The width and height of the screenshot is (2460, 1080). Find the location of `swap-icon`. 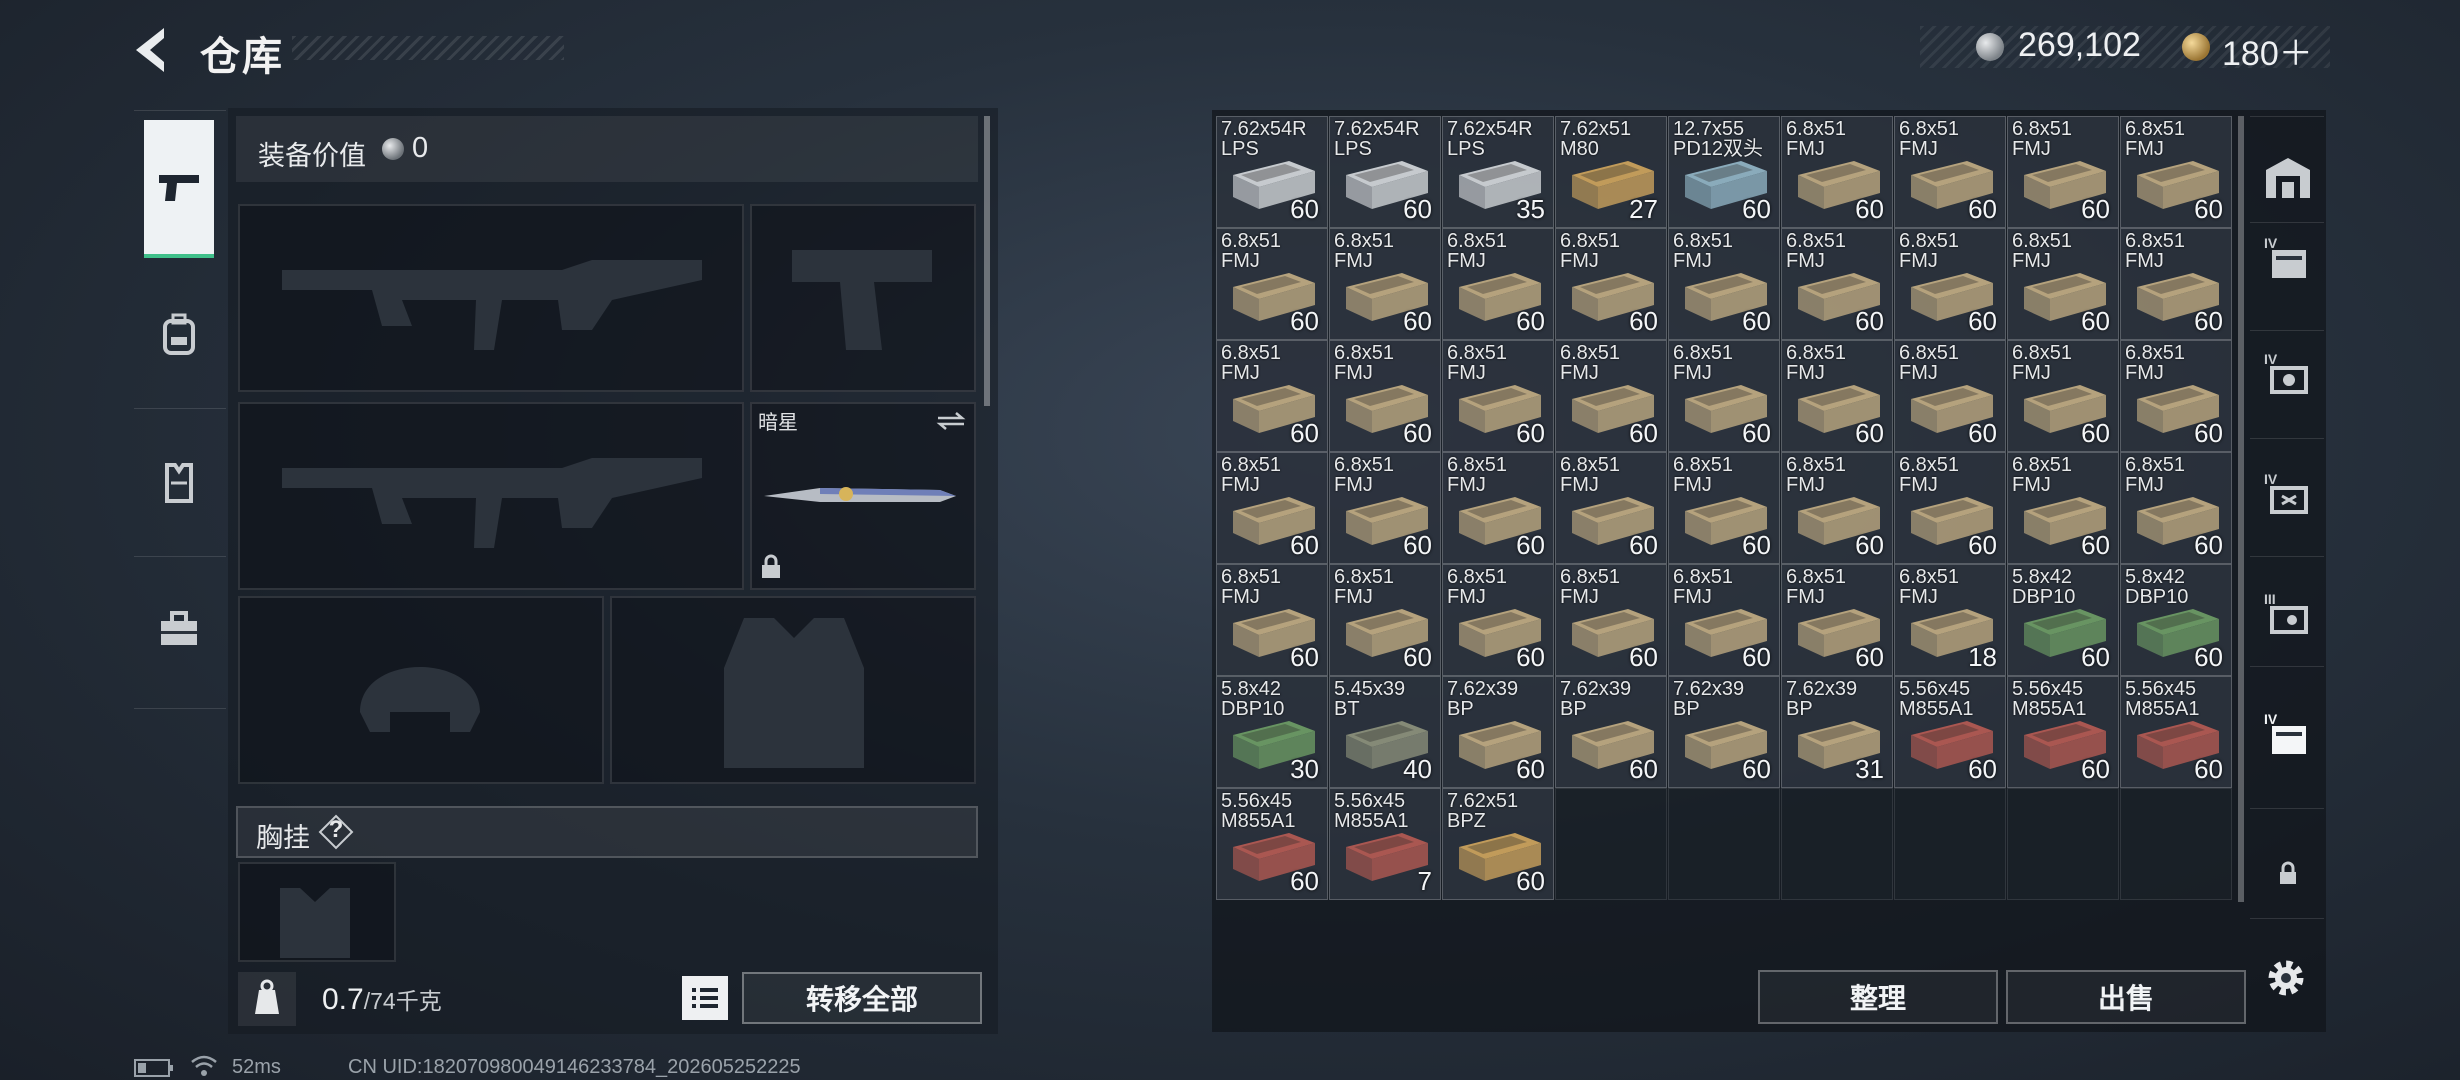

swap-icon is located at coordinates (951, 421).